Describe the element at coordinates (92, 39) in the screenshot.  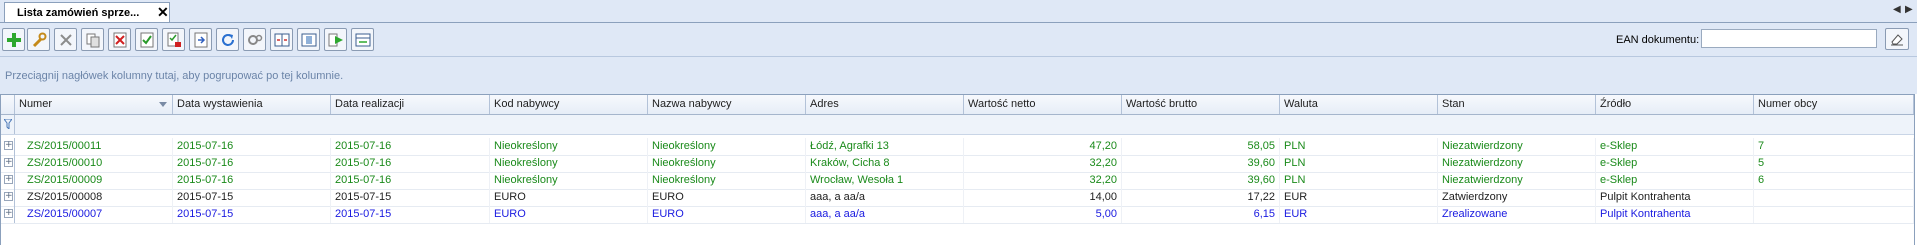
I see `copy-button` at that location.